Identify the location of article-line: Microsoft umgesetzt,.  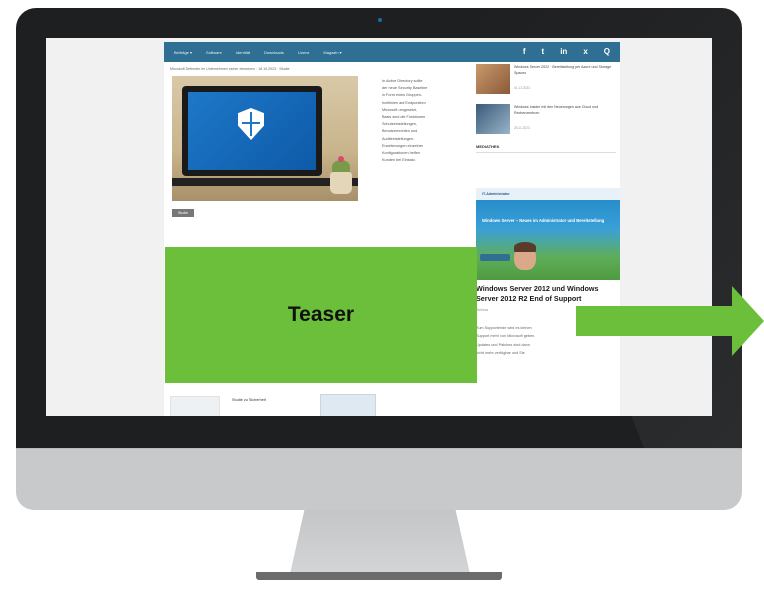
(400, 109).